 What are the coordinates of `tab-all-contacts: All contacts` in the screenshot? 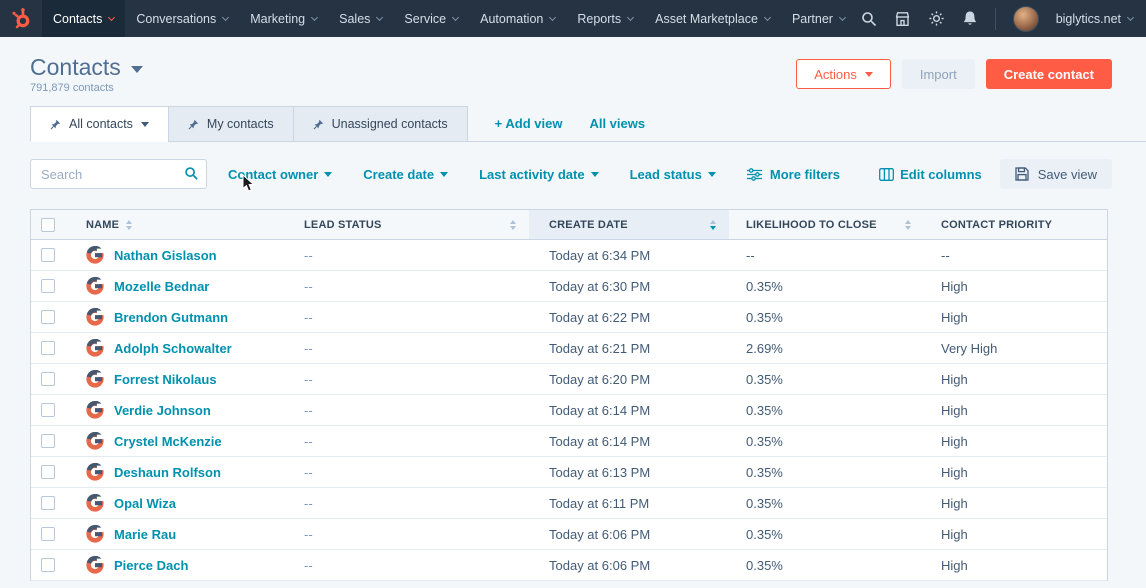 It's located at (99, 124).